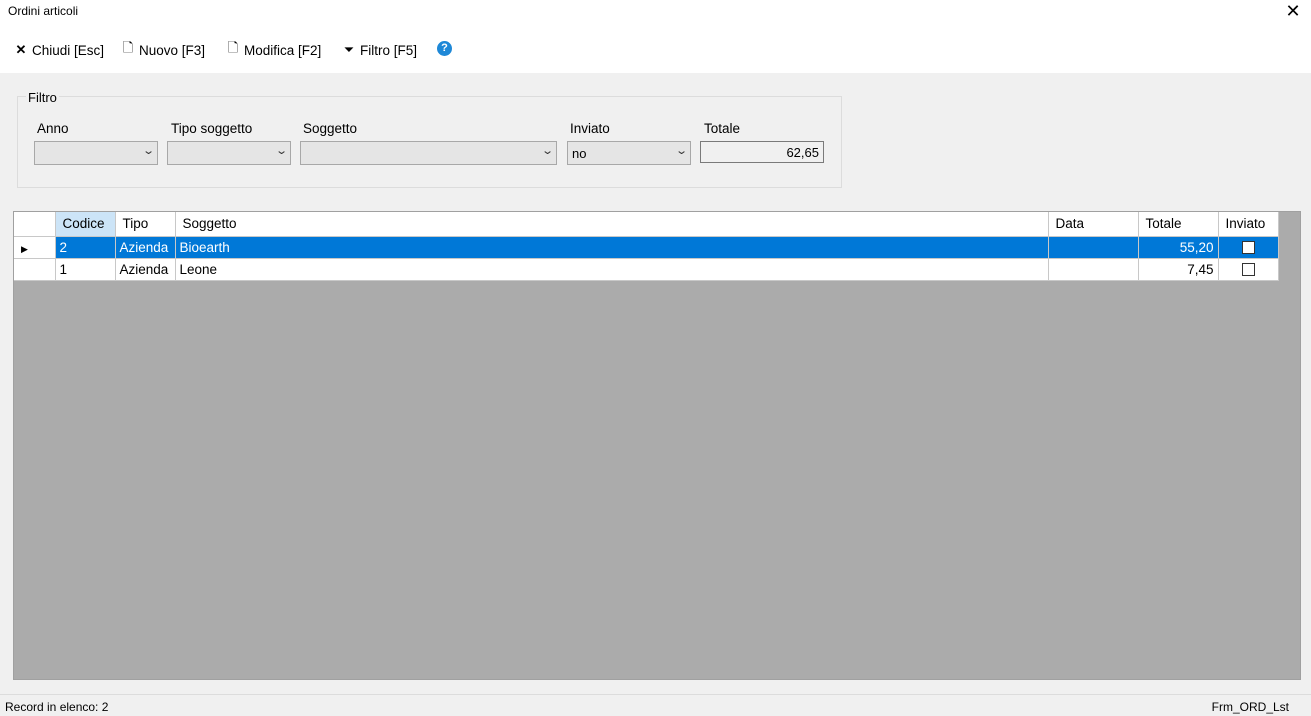 The image size is (1311, 716). What do you see at coordinates (428, 153) in the screenshot?
I see `soggetto-combo: ⌄` at bounding box center [428, 153].